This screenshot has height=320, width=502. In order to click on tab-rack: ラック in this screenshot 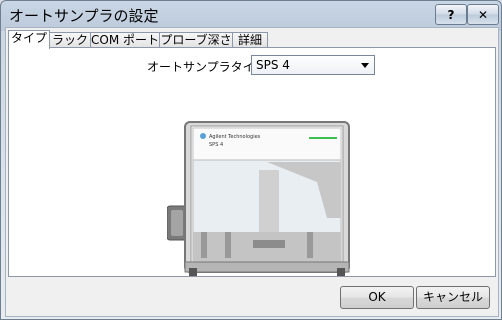, I will do `click(70, 40)`.